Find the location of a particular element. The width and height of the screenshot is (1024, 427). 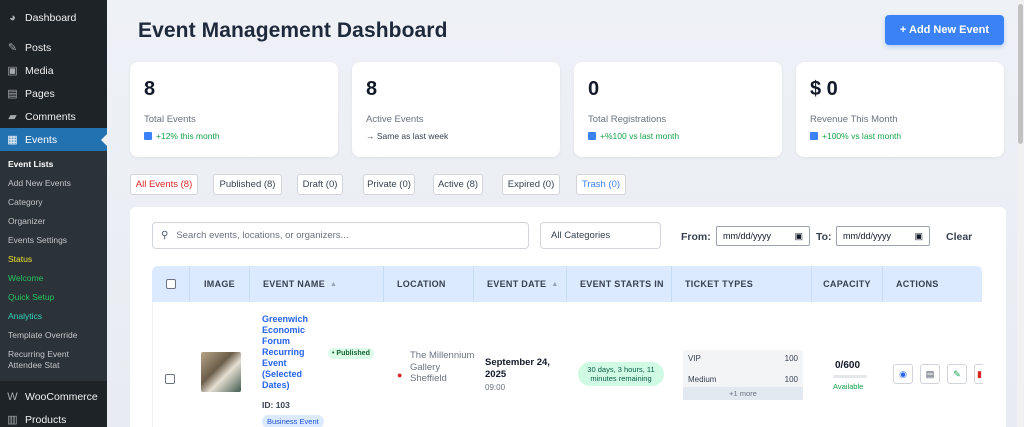

header-event-date: EVENT DATE ▲ is located at coordinates (520, 284).